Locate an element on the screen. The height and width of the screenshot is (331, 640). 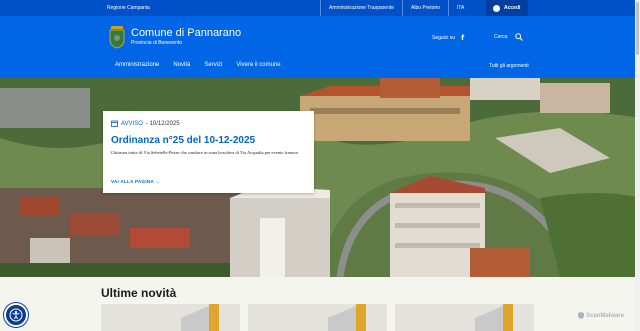
calendar-icon is located at coordinates (114, 123).